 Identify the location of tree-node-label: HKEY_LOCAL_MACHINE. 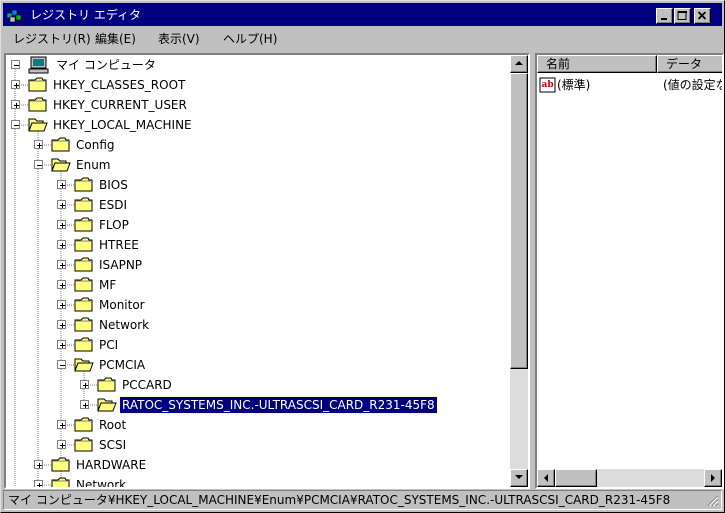
(122, 125).